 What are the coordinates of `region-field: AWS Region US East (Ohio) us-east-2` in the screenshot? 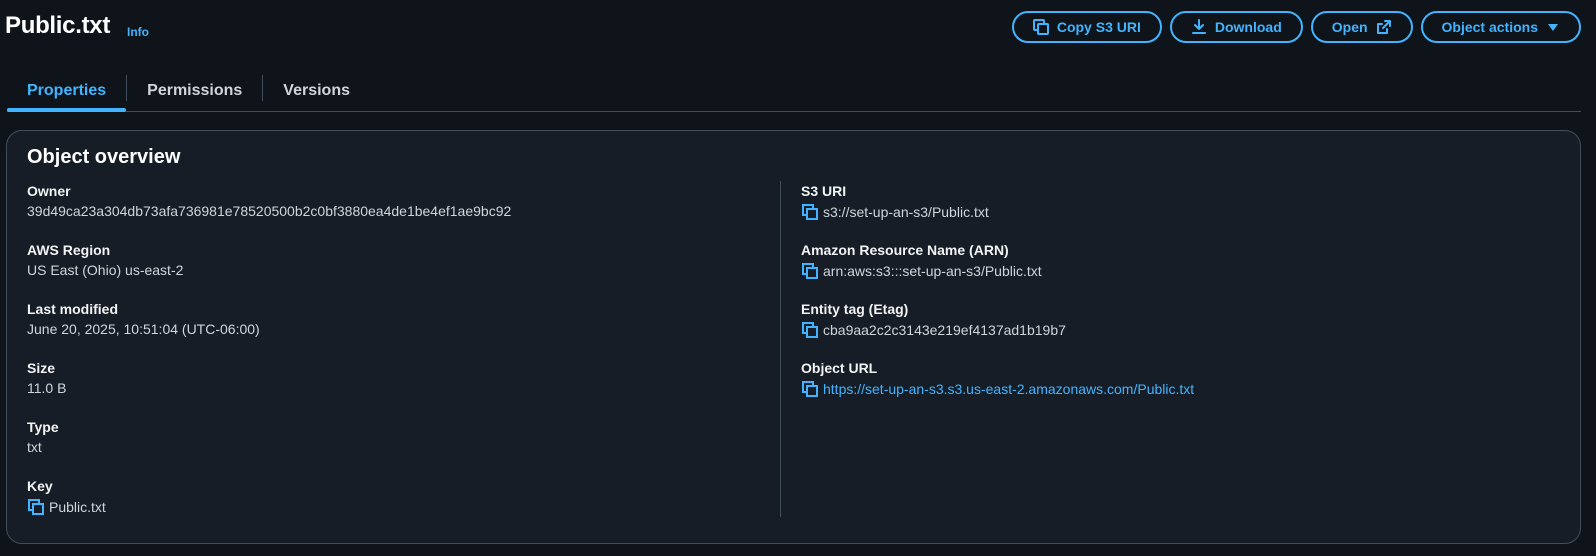 It's located at (397, 271).